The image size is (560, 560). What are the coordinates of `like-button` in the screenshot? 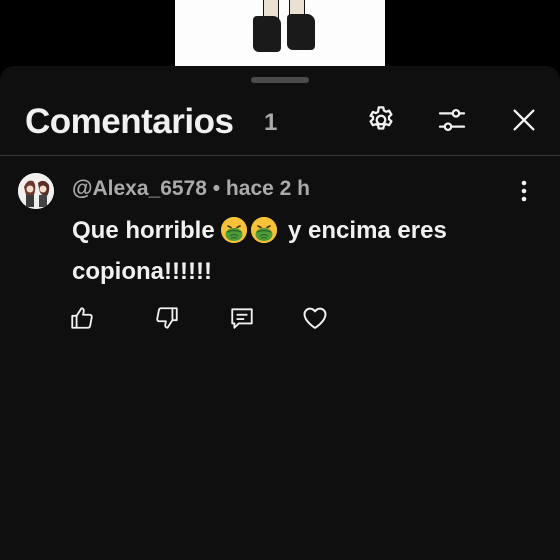 It's located at (82, 318).